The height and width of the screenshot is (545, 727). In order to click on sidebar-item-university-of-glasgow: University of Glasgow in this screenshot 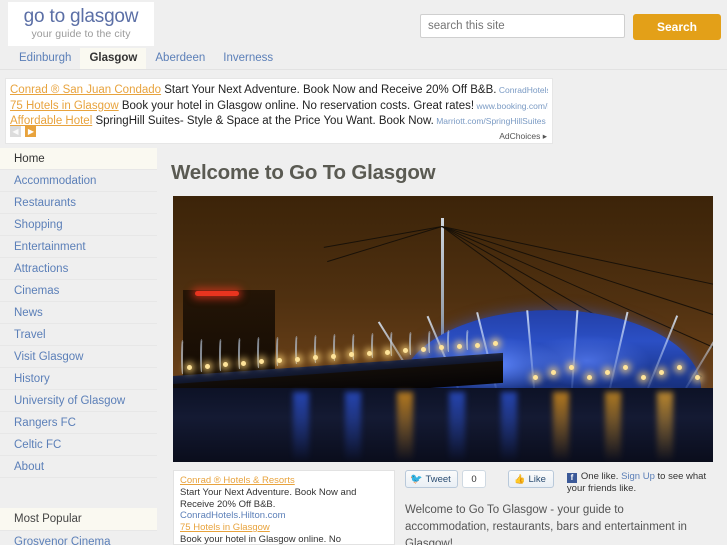, I will do `click(78, 401)`.